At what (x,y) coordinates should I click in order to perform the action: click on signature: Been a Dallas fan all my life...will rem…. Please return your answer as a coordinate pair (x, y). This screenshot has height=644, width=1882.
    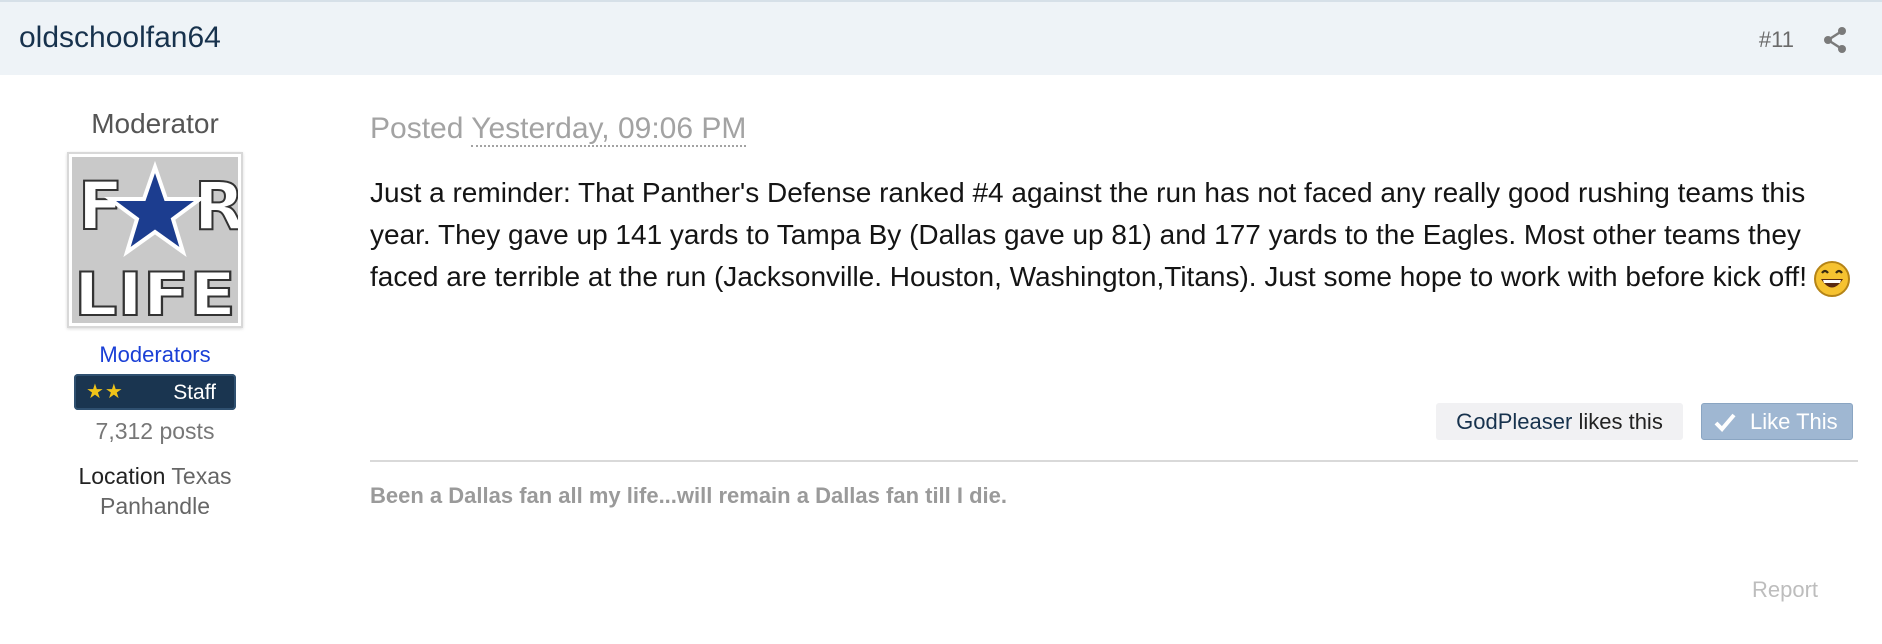
    Looking at the image, I should click on (689, 495).